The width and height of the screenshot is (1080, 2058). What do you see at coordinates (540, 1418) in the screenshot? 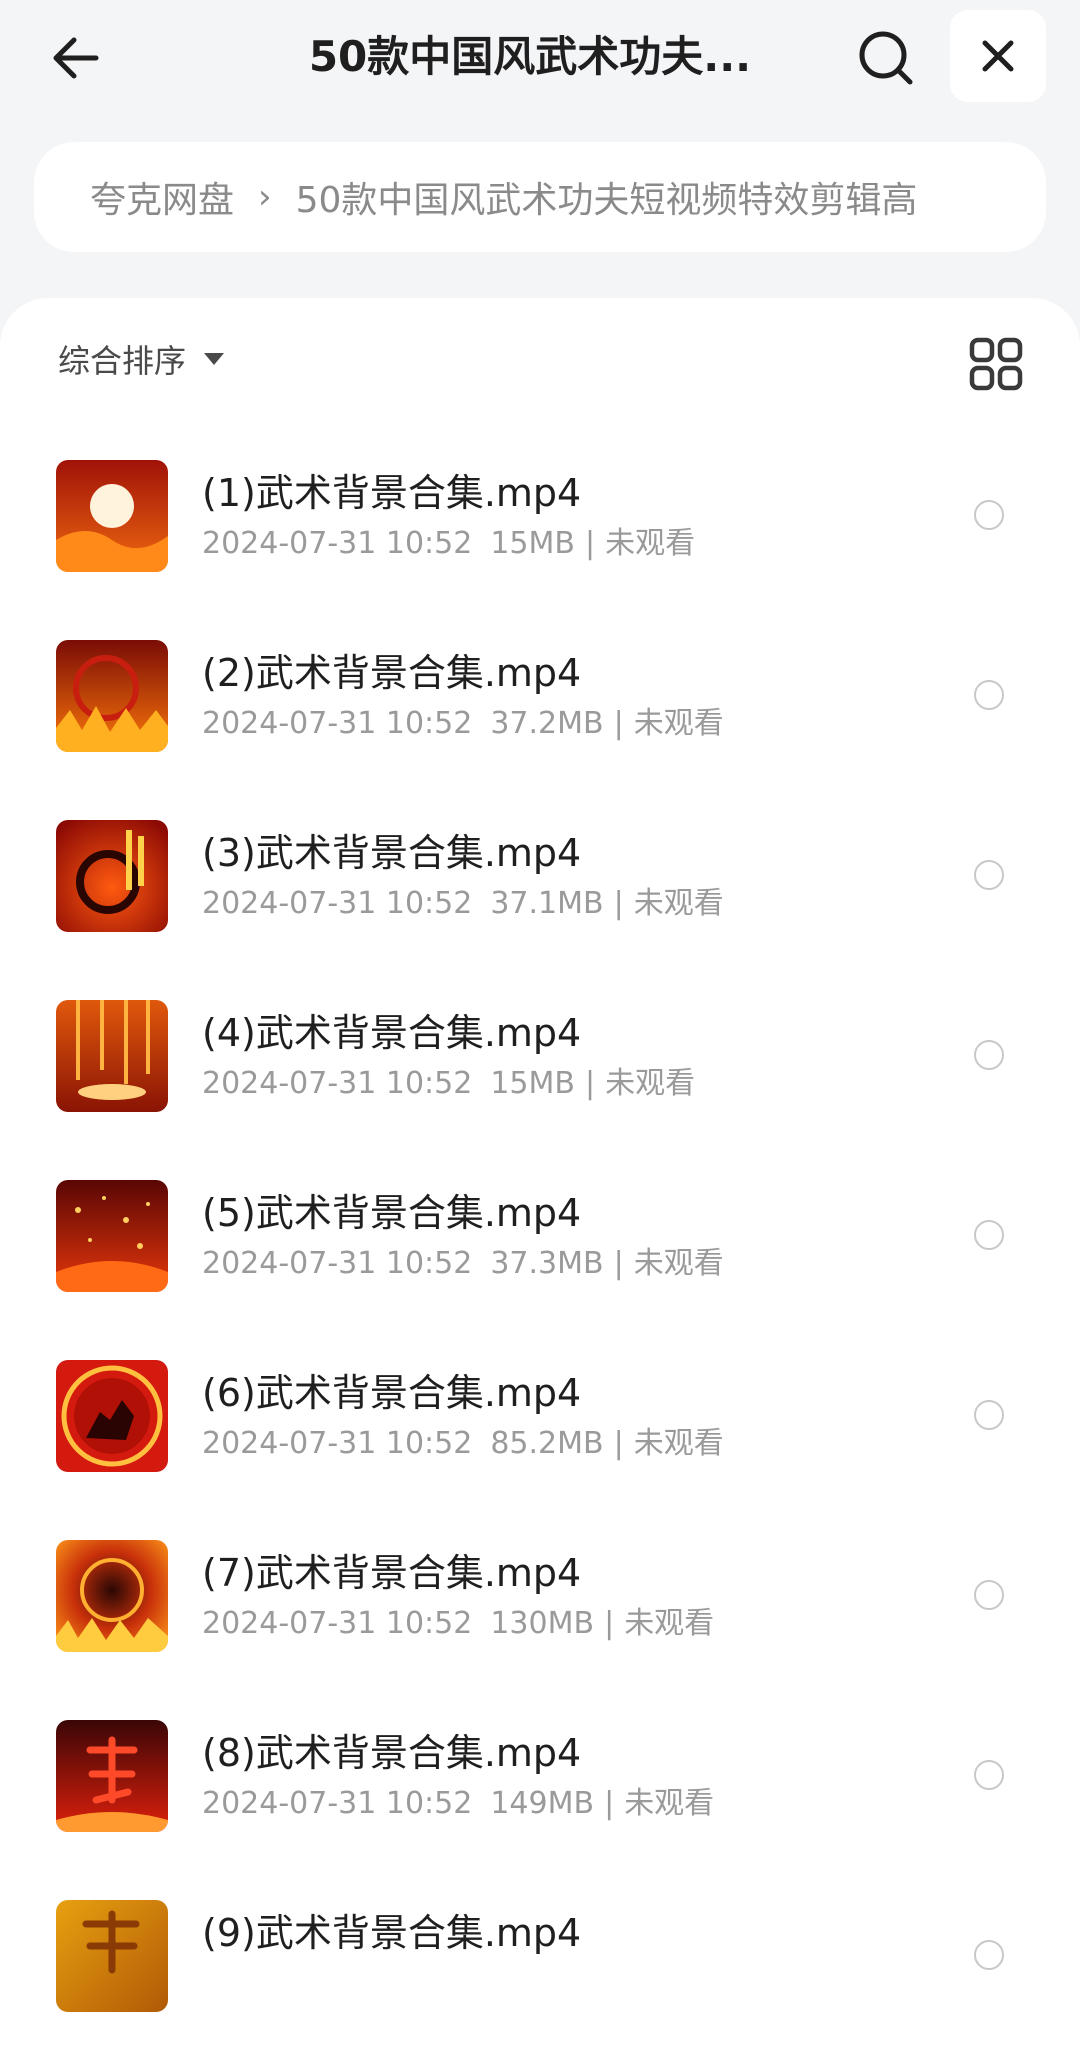
I see `file-row: (6)武术背景合集.mp4 2024-07-31 10:52 85.2MB | 未观看` at bounding box center [540, 1418].